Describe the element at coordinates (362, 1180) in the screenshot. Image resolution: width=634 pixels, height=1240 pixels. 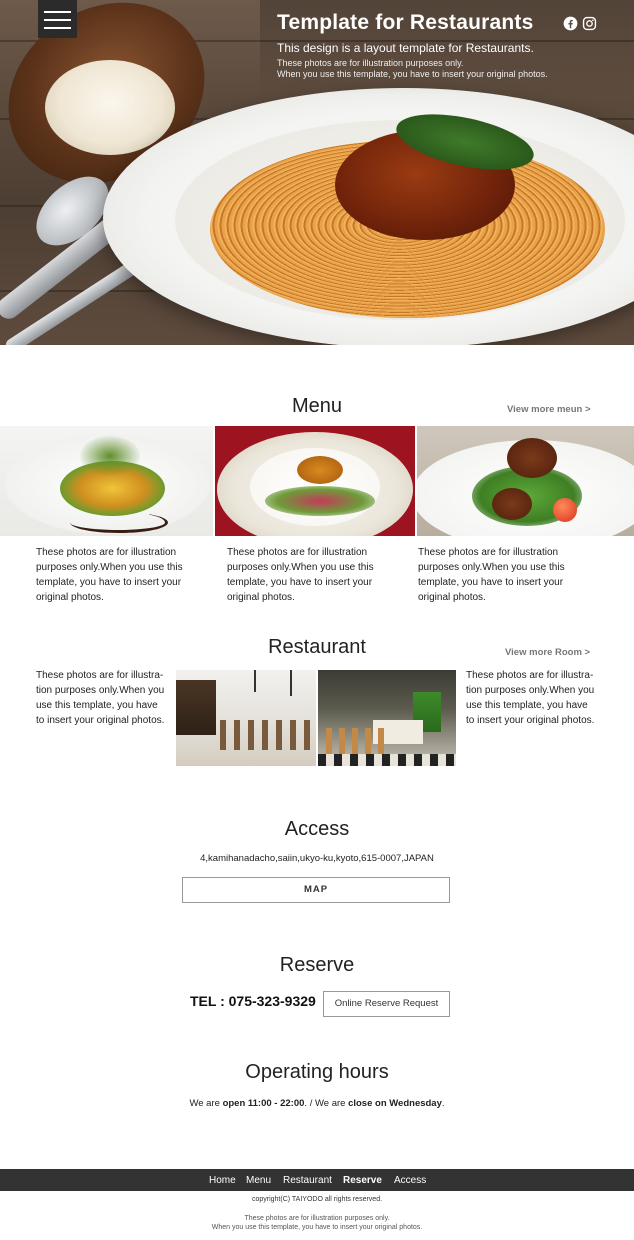
I see `footer-nav-reserve: Reserve` at that location.